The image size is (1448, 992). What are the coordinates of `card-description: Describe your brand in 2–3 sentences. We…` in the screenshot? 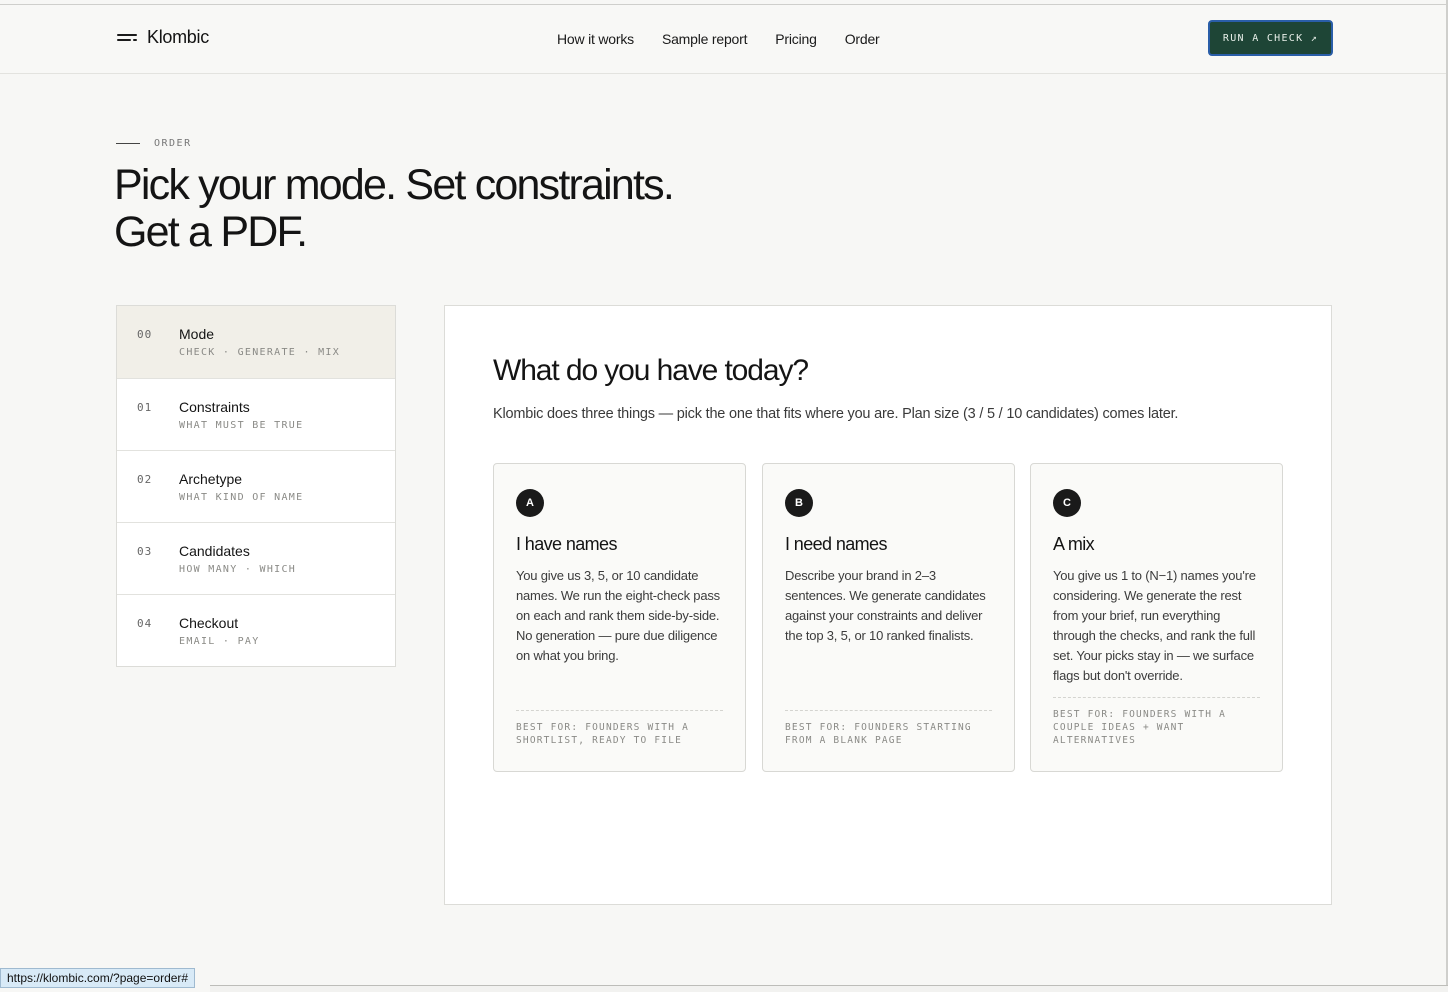 It's located at (885, 605).